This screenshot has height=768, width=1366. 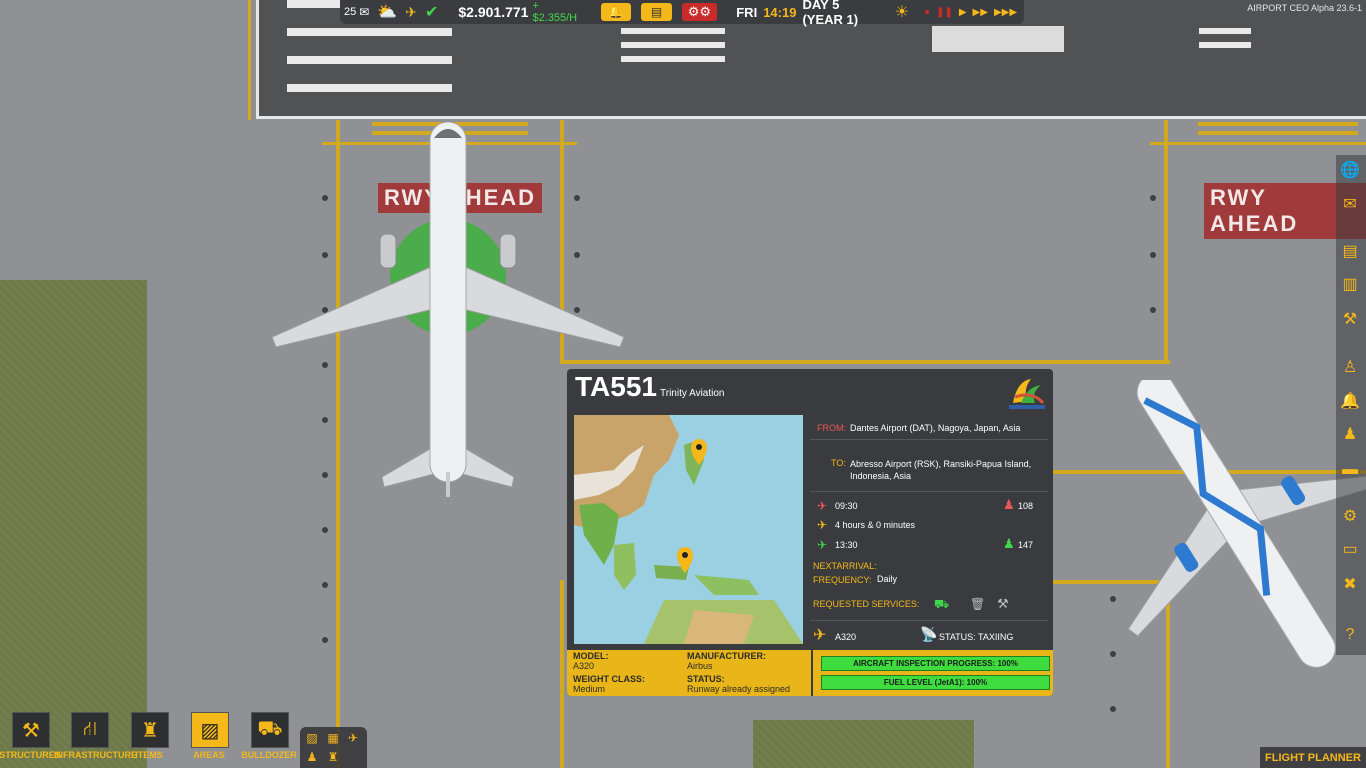 I want to click on reports-button: ▤, so click(x=656, y=12).